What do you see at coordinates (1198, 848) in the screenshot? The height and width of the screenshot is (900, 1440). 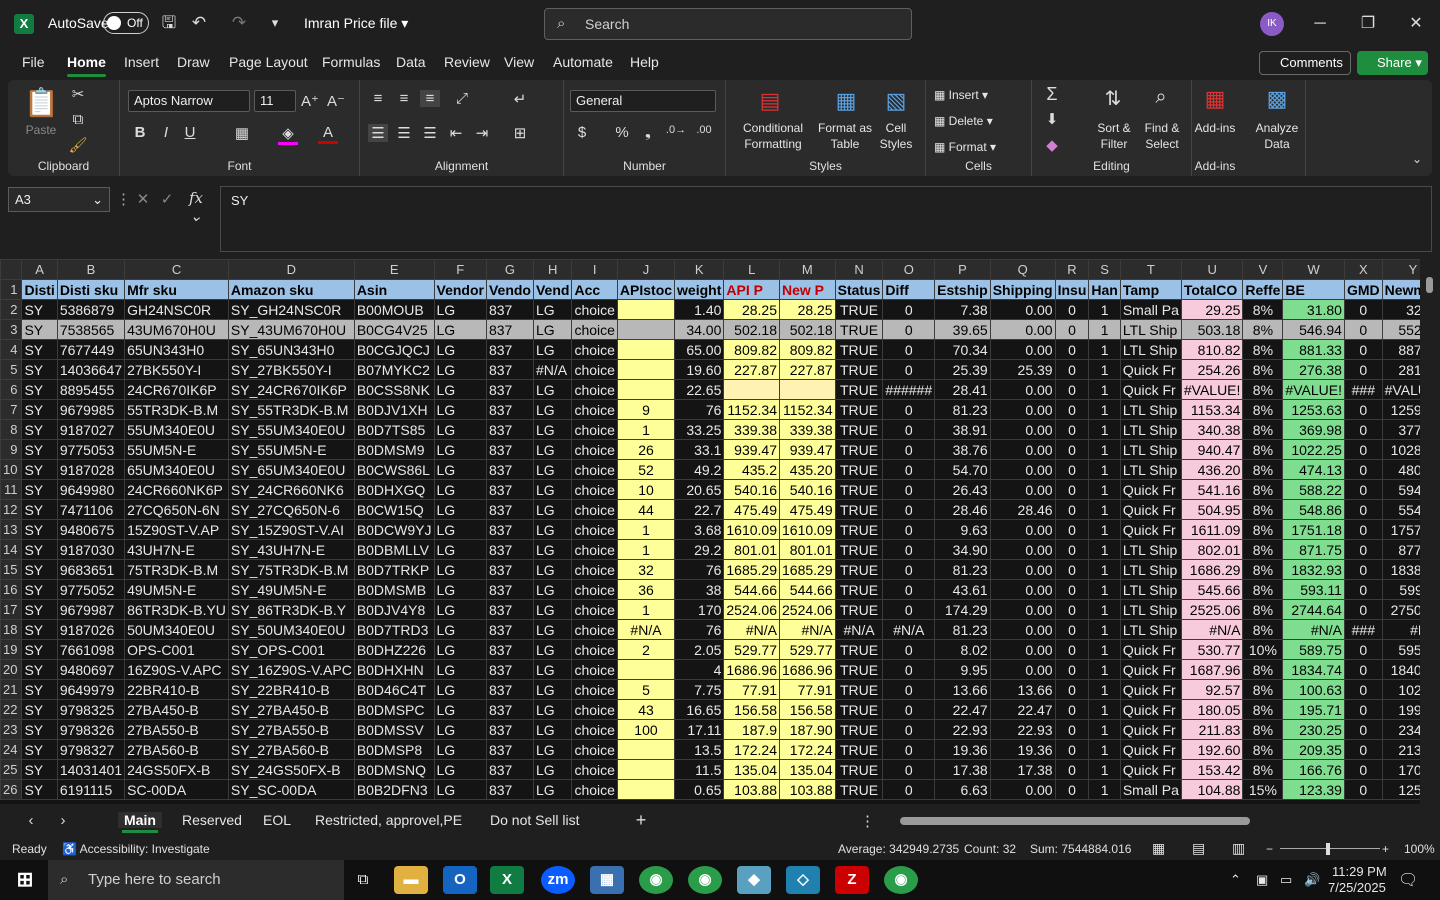 I see `page-layout-icon: ▤` at bounding box center [1198, 848].